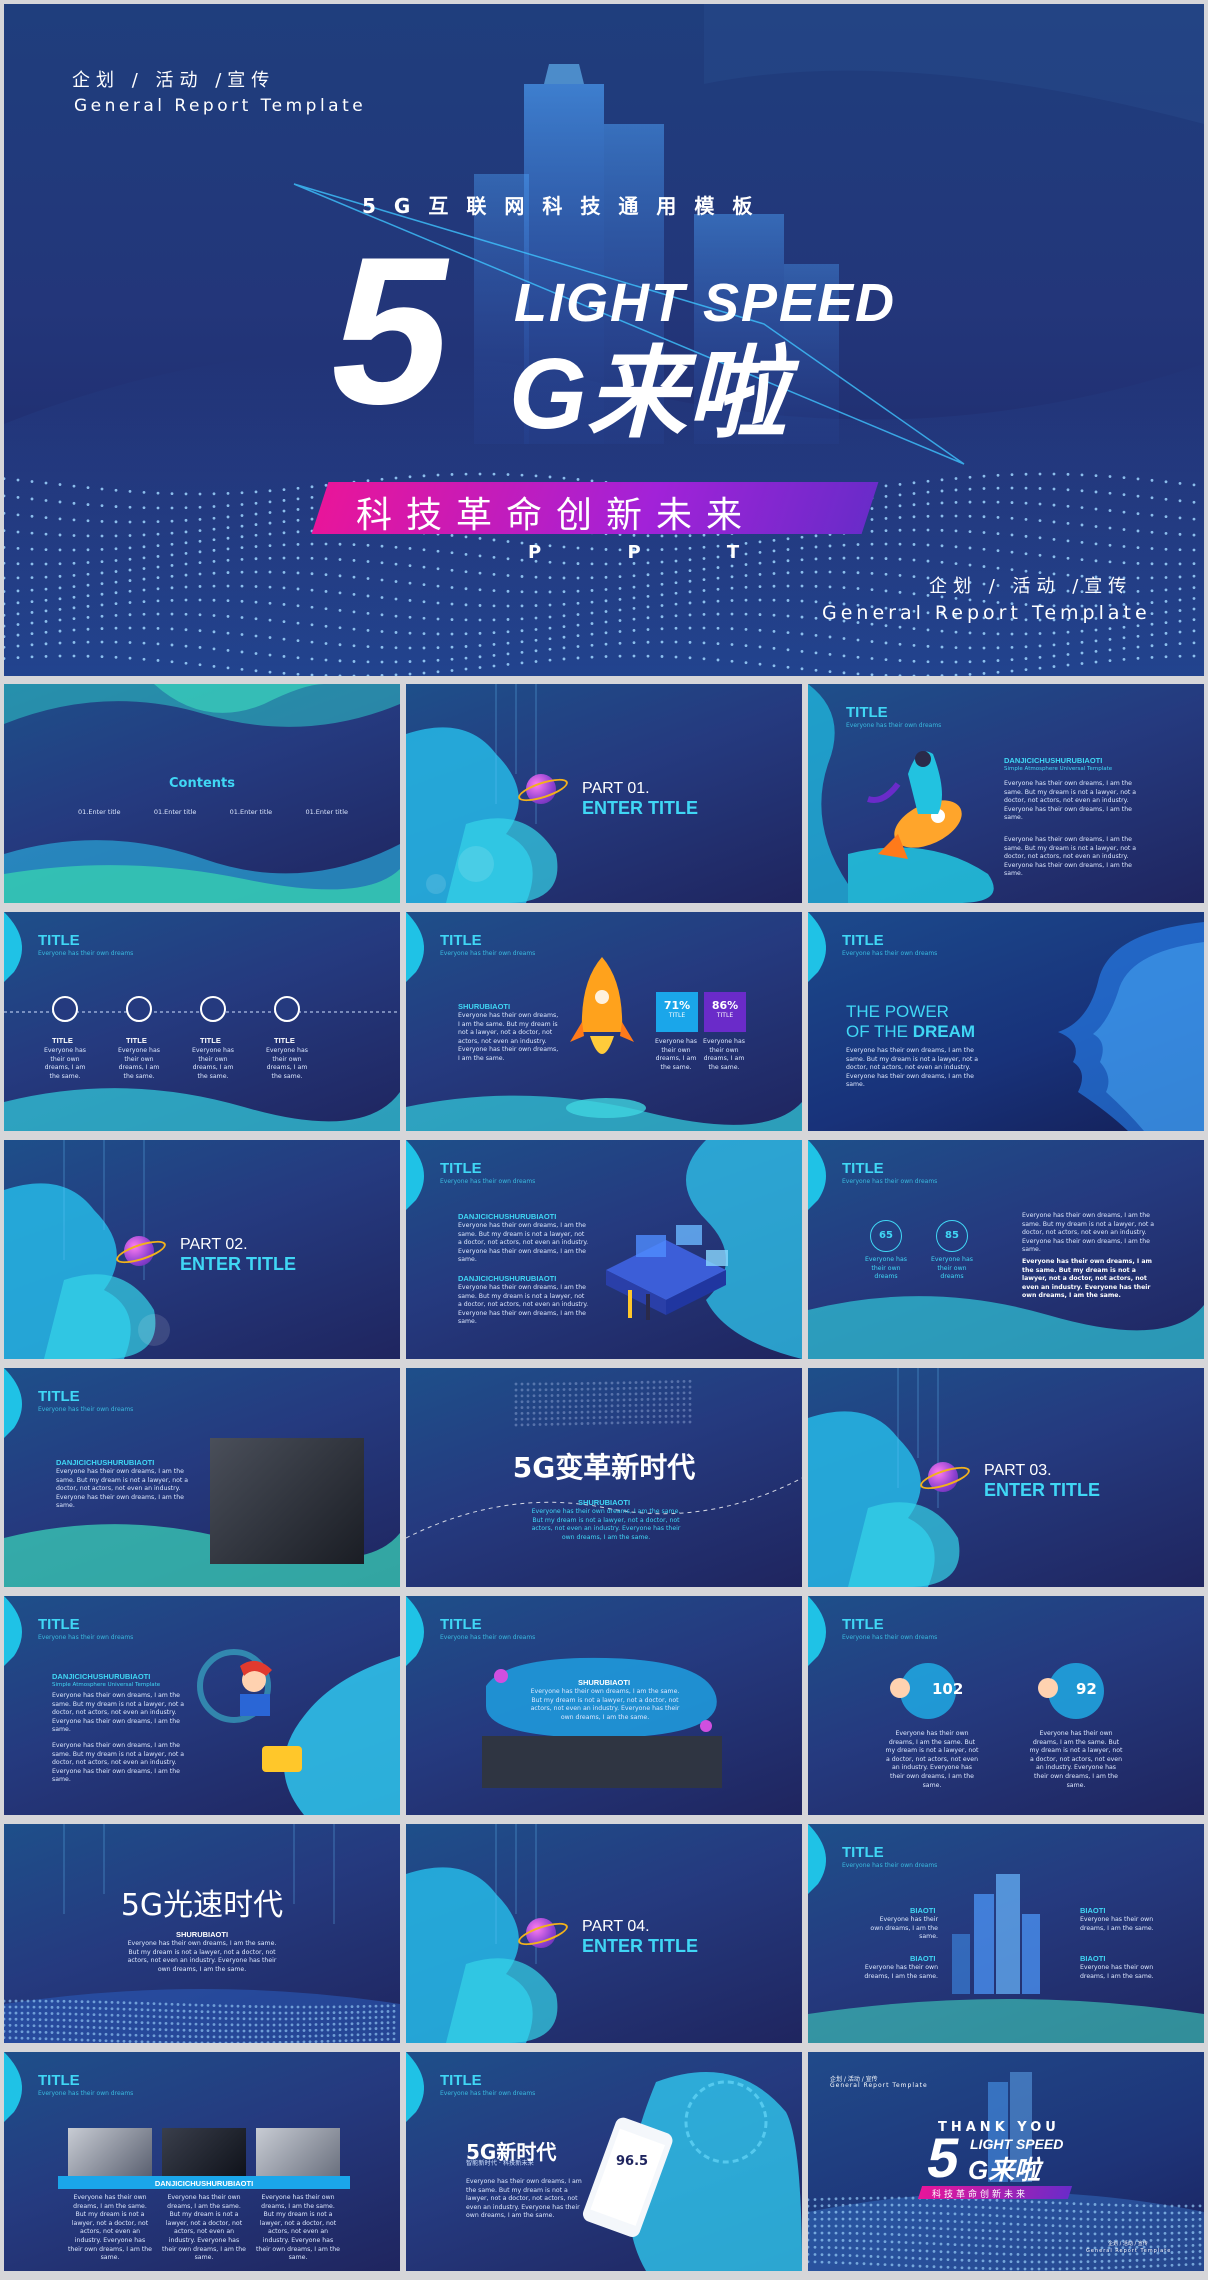  What do you see at coordinates (220, 106) in the screenshot?
I see `cover-top-left-en: General Report Template` at bounding box center [220, 106].